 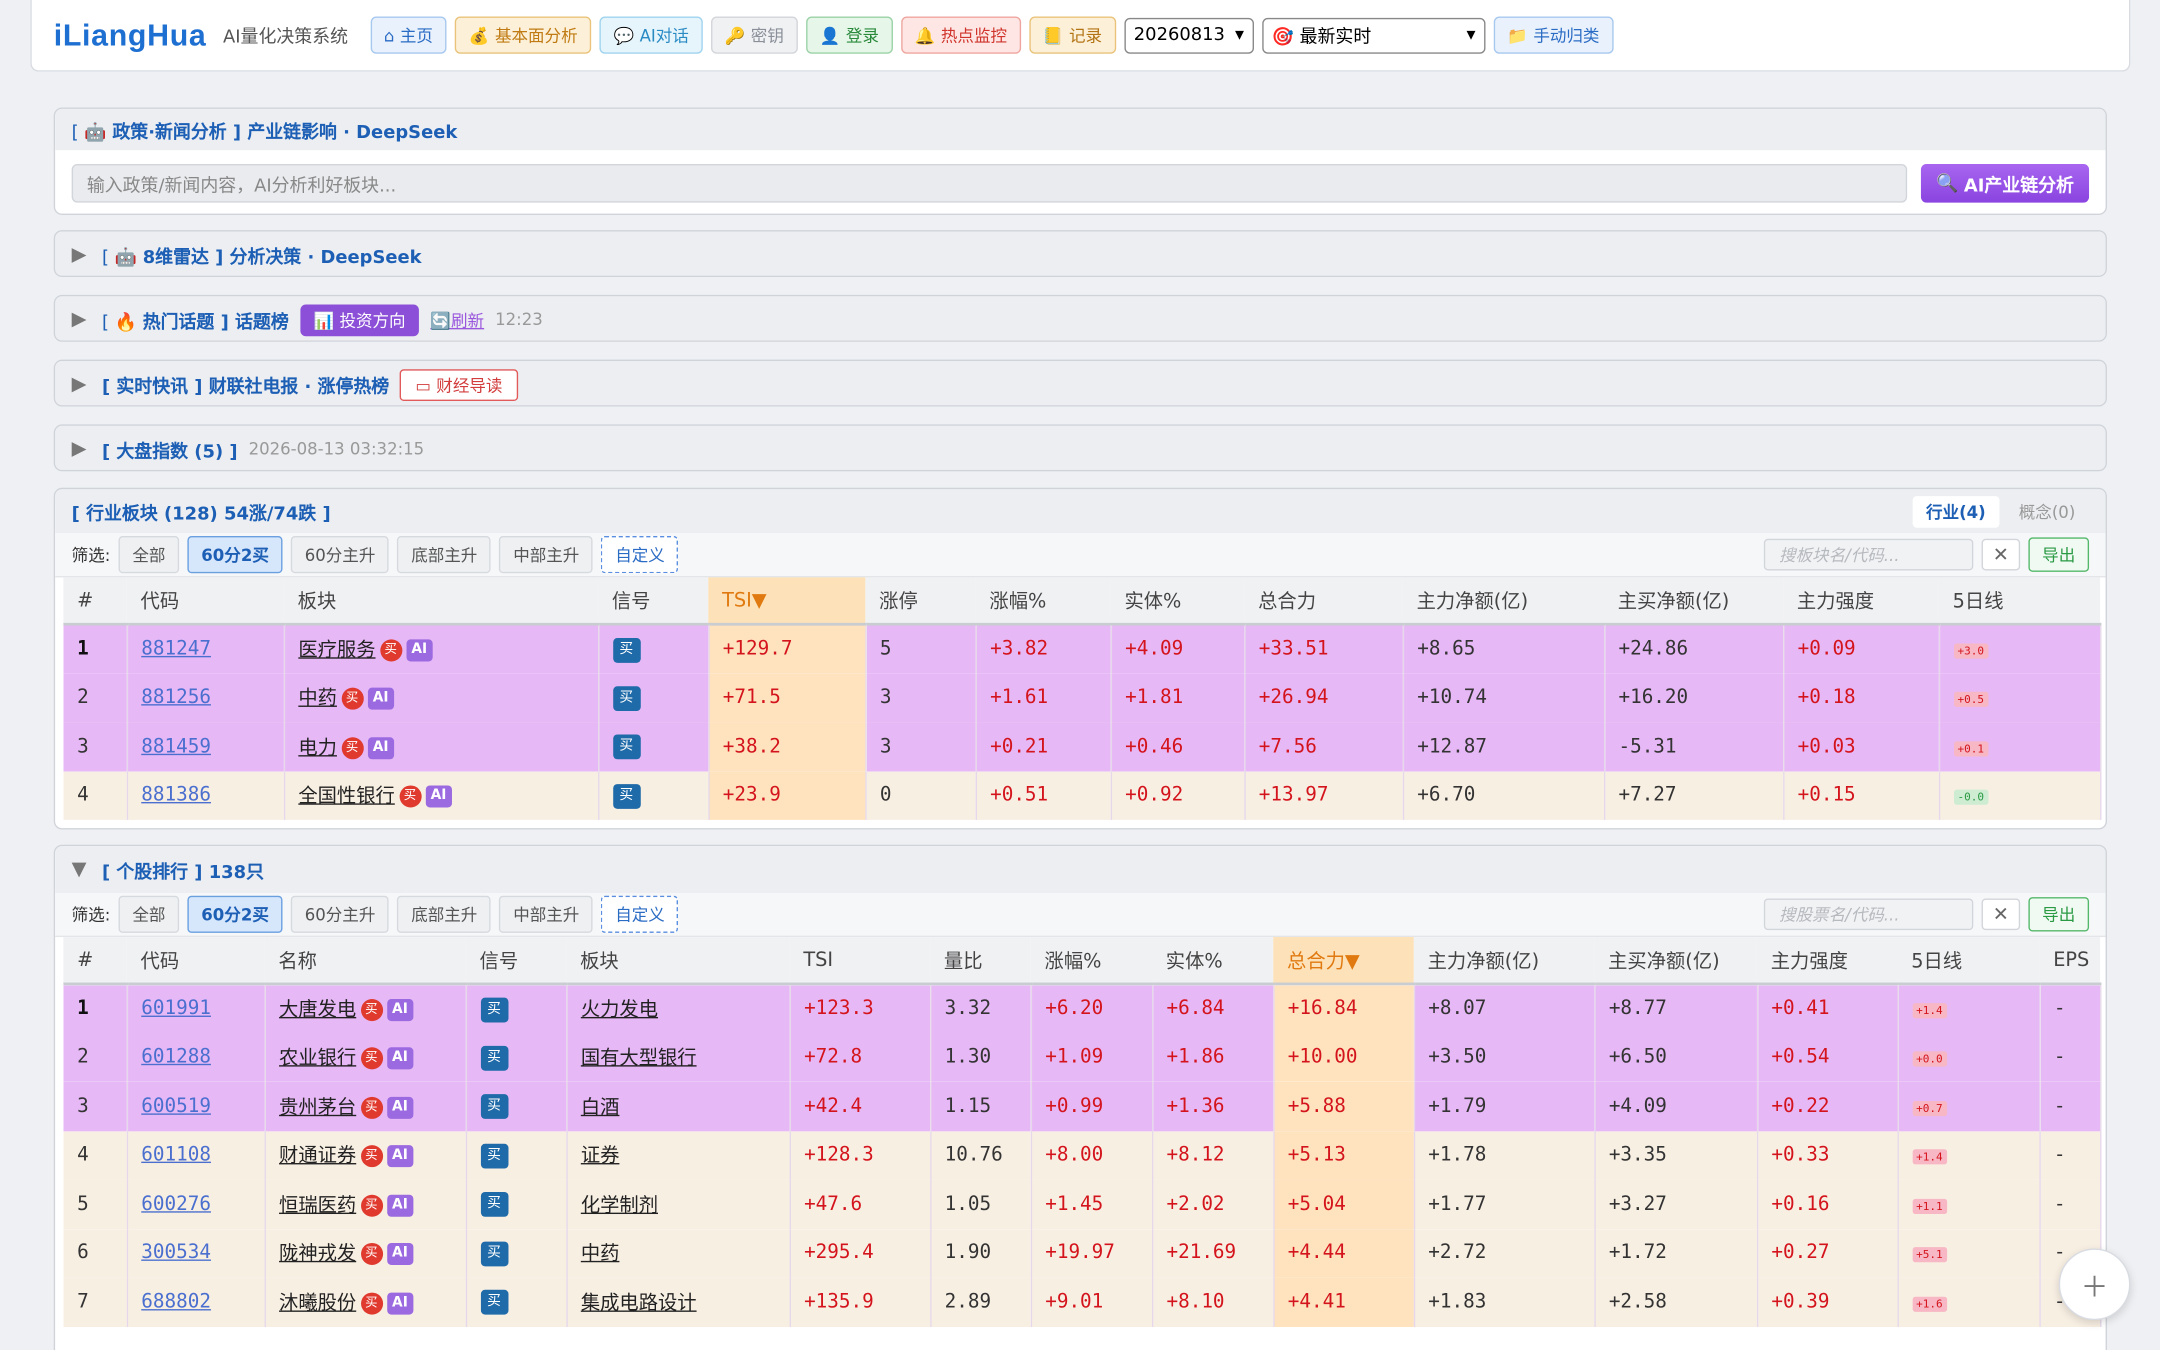 What do you see at coordinates (619, 1010) in the screenshot?
I see `sector-link: 火力发电` at bounding box center [619, 1010].